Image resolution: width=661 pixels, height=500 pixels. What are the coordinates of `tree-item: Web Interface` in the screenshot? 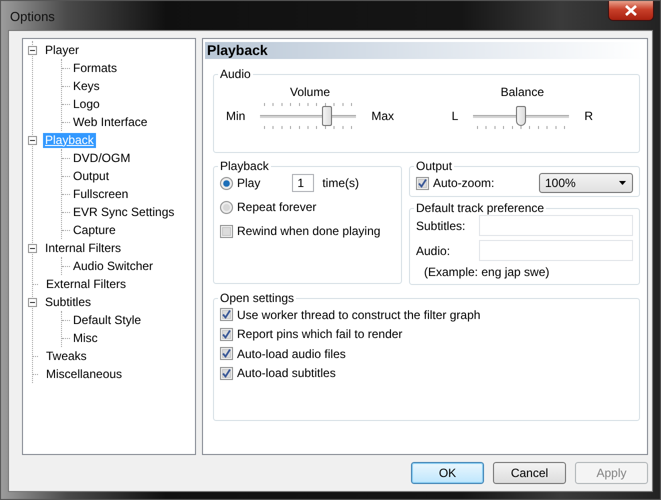 It's located at (110, 122).